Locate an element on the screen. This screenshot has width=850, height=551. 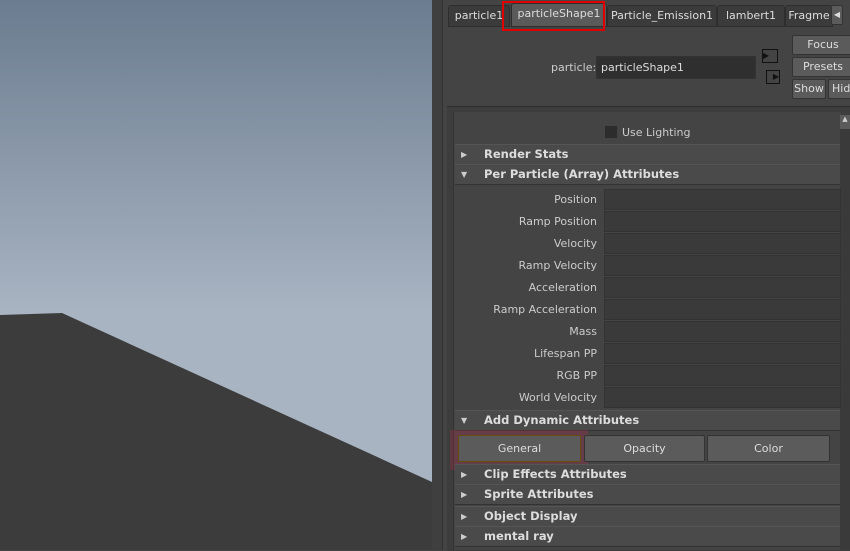
attribute-row: Acceleration is located at coordinates (425, 287).